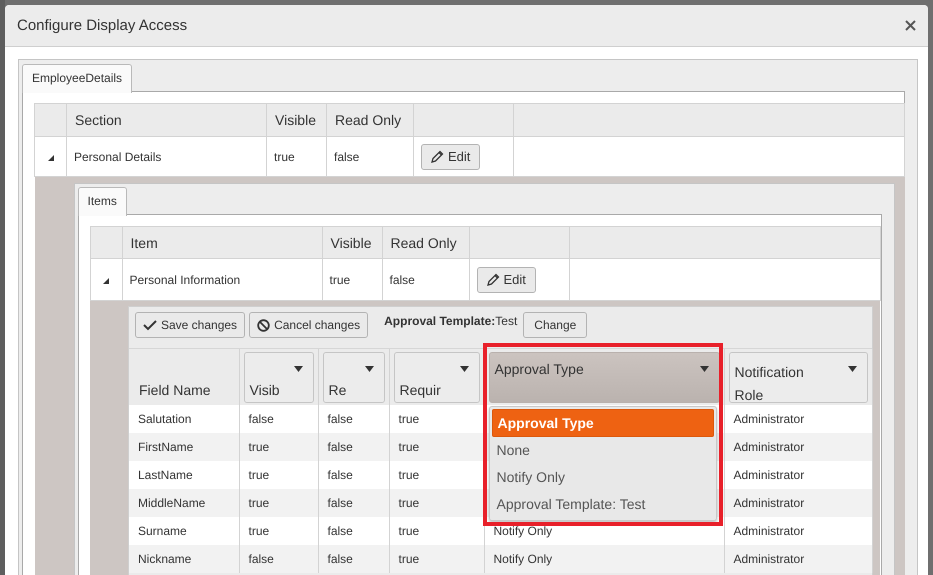  I want to click on table-cell: Personal Information, so click(185, 279).